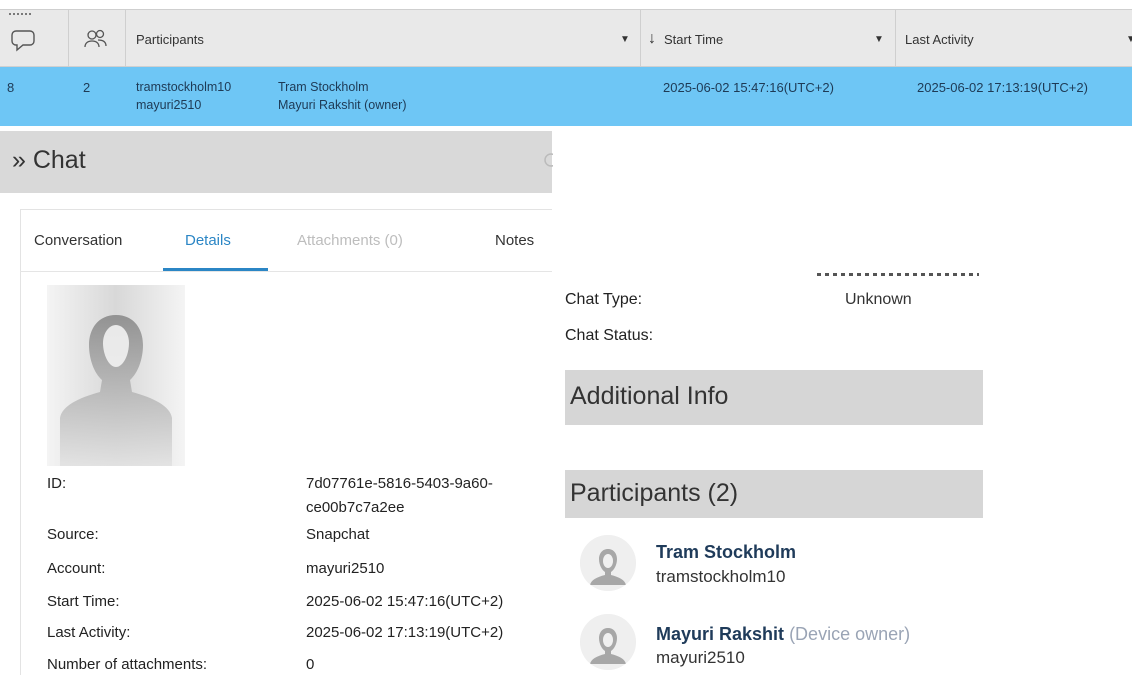 Image resolution: width=1132 pixels, height=675 pixels. I want to click on chat-bubble-icon, so click(23, 41).